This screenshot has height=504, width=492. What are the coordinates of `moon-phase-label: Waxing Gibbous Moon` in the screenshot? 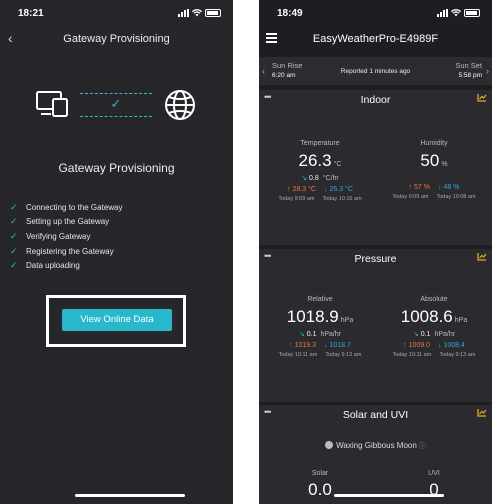 It's located at (376, 445).